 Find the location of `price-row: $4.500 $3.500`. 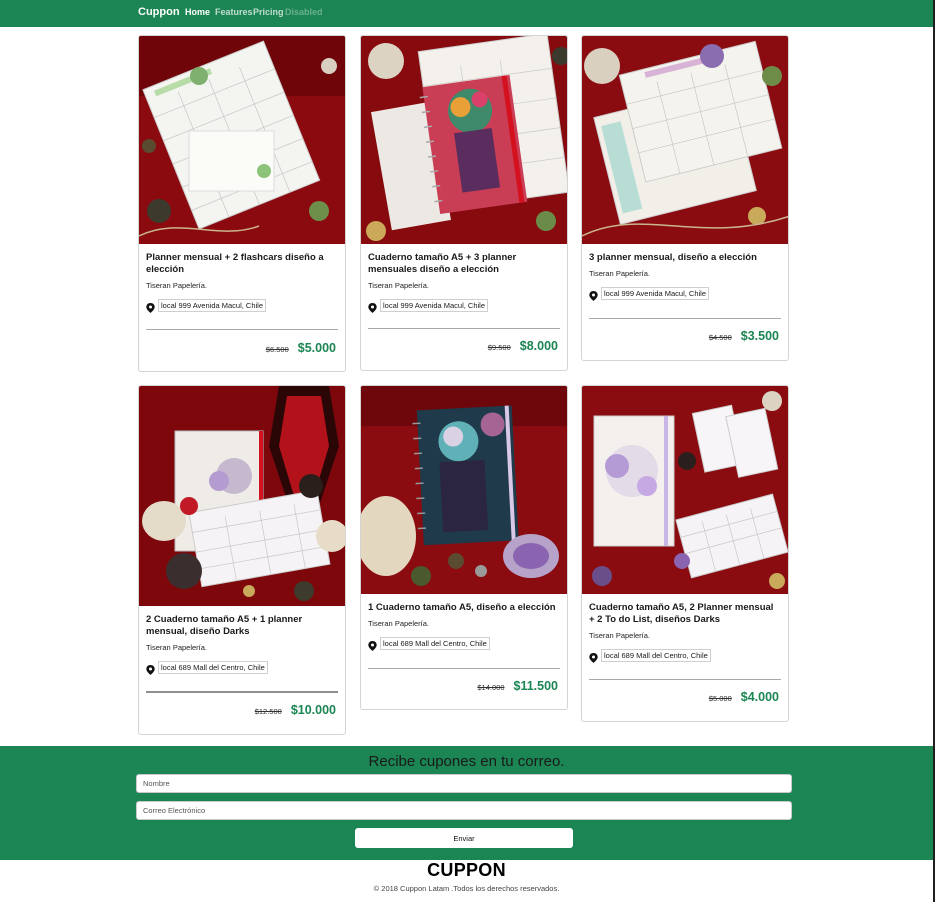

price-row: $4.500 $3.500 is located at coordinates (744, 336).